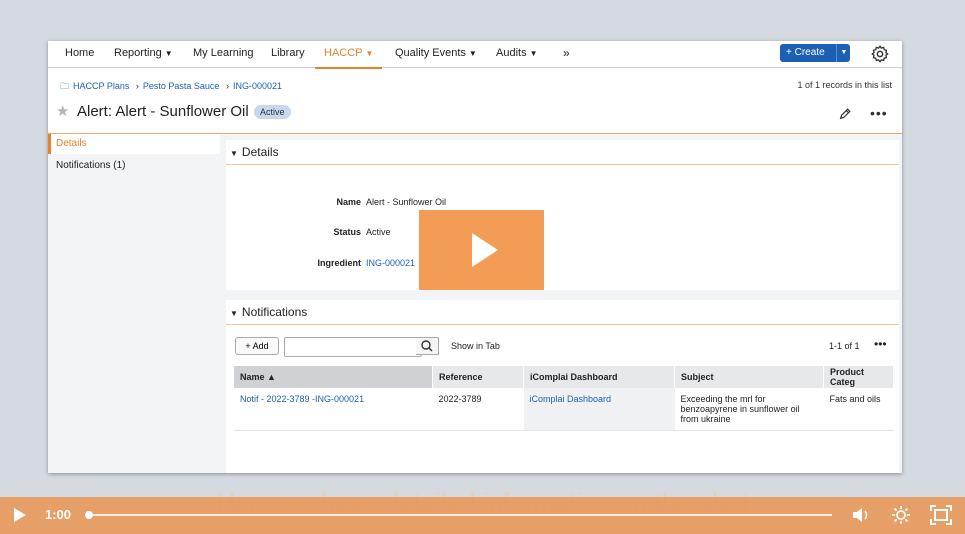 Image resolution: width=965 pixels, height=534 pixels. I want to click on nav-haccp-label: HACCP, so click(343, 53).